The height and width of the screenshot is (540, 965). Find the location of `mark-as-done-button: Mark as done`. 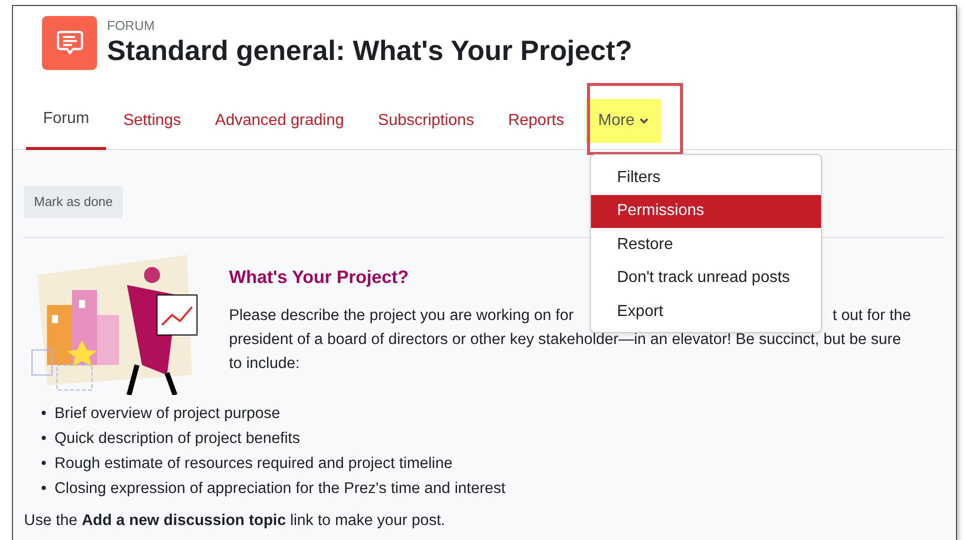

mark-as-done-button: Mark as done is located at coordinates (73, 202).